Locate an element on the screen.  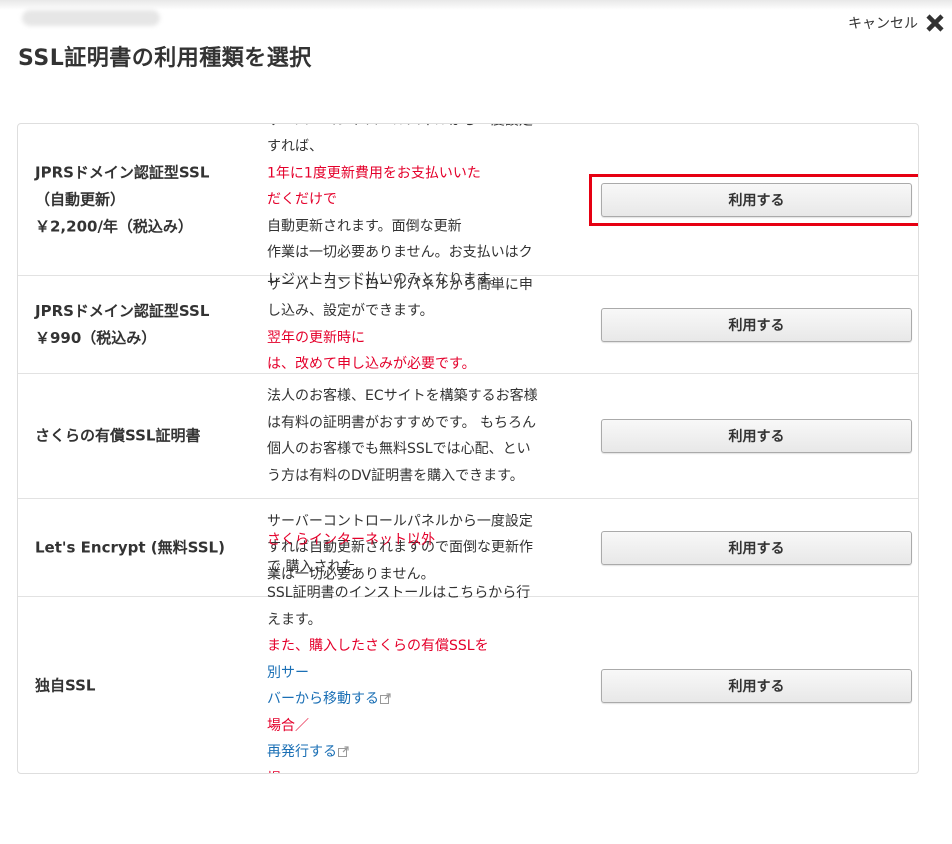
option-name: Let's Encrypt (無料SSL) is located at coordinates (150, 547).